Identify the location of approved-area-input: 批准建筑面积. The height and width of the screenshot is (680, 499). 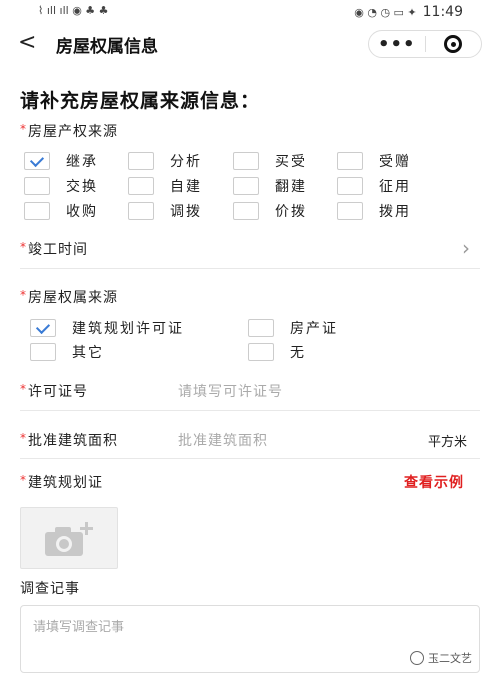
(223, 440).